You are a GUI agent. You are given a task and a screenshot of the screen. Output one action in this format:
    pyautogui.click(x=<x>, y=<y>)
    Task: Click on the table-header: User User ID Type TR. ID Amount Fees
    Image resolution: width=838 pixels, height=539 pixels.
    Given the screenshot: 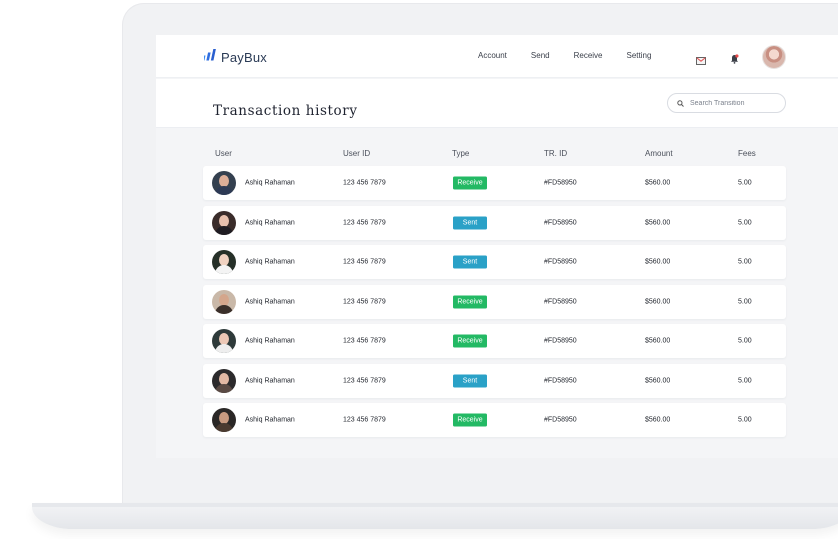 What is the action you would take?
    pyautogui.click(x=494, y=155)
    